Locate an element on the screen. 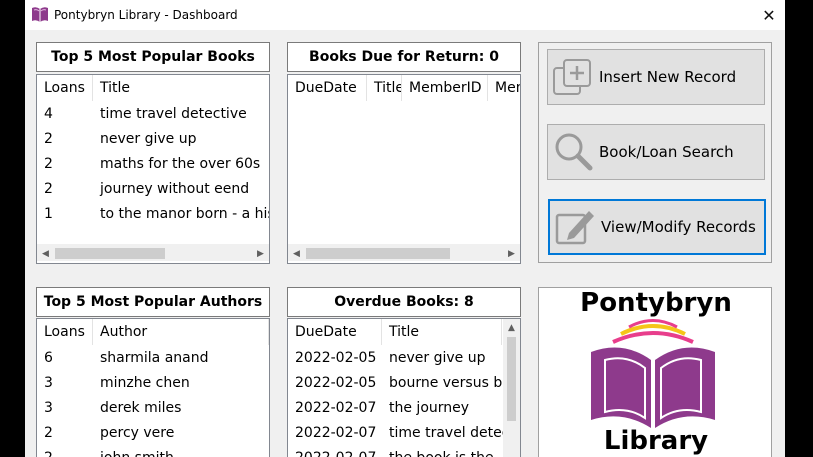 The width and height of the screenshot is (813, 457). close-button: ✕ is located at coordinates (769, 15).